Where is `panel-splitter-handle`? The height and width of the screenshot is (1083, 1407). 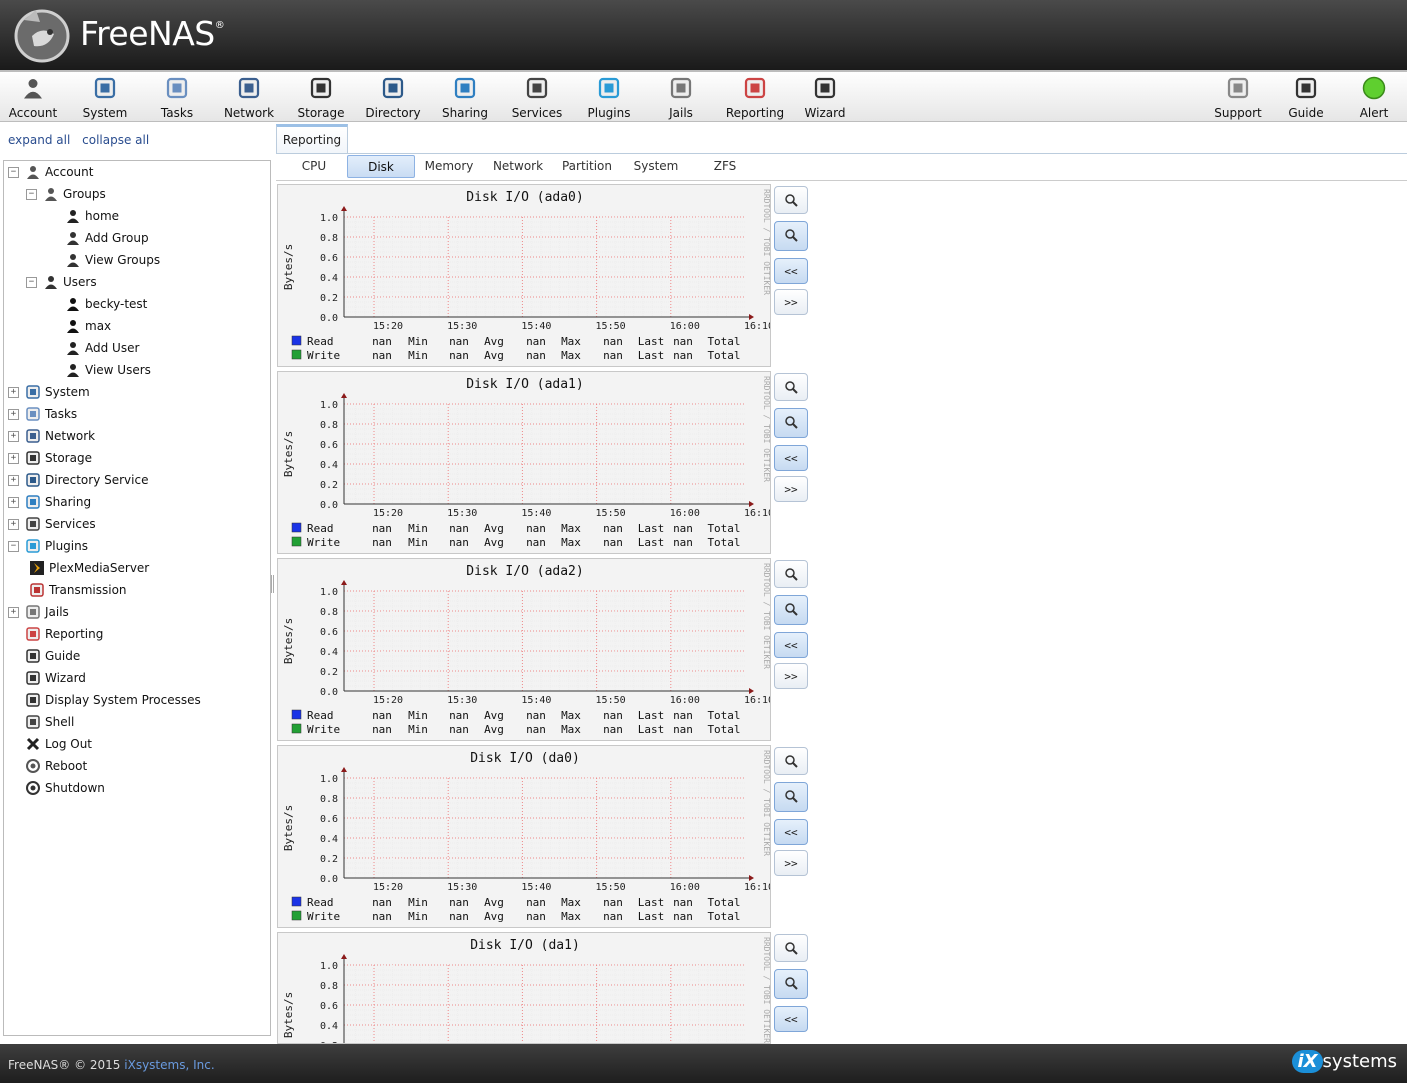 panel-splitter-handle is located at coordinates (272, 584).